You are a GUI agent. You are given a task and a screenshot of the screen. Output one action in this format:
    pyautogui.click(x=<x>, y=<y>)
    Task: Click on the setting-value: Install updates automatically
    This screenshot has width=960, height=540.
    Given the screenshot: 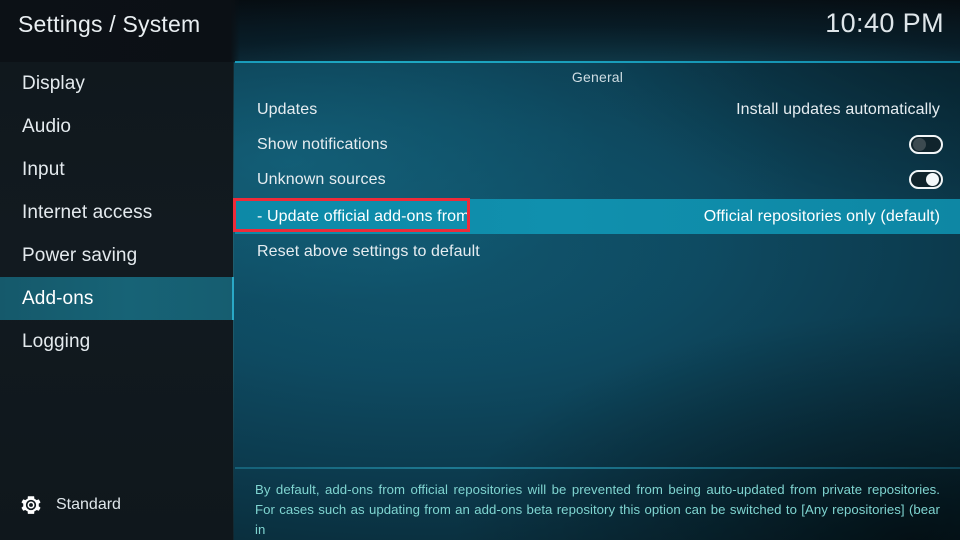 What is the action you would take?
    pyautogui.click(x=838, y=109)
    